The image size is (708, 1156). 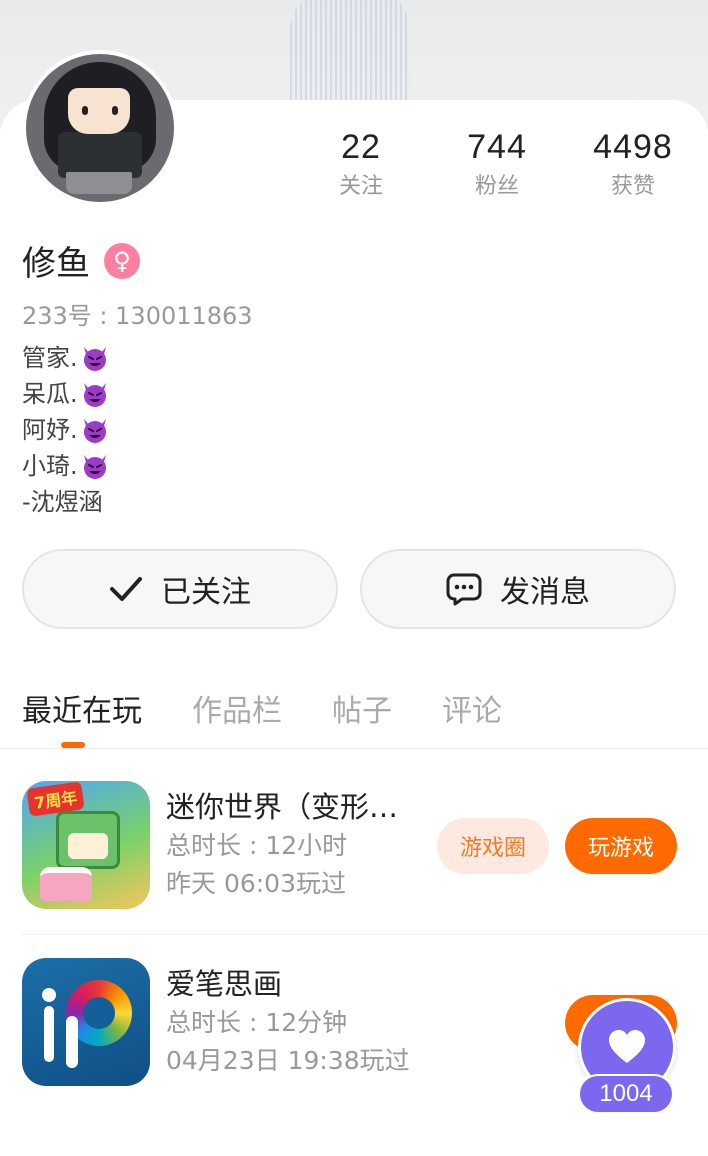 I want to click on tab-posts: 帖子, so click(x=362, y=708).